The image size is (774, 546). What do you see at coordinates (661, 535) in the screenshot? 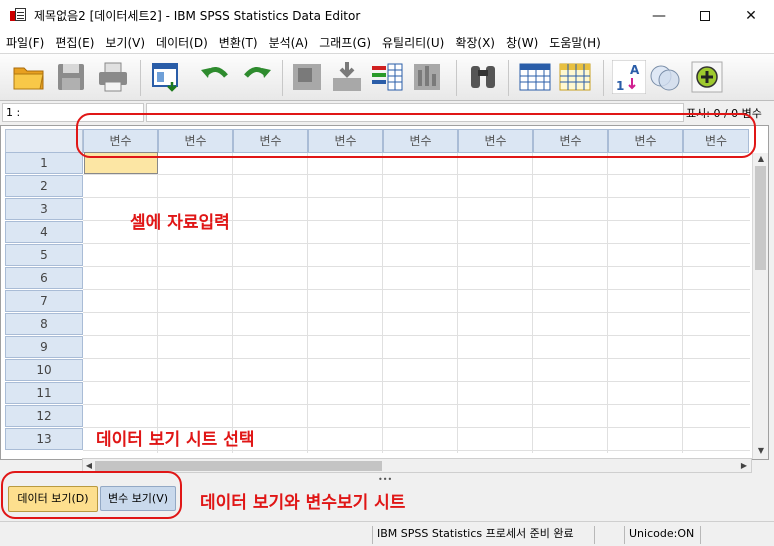
I see `unicode-status: Unicode:ON` at bounding box center [661, 535].